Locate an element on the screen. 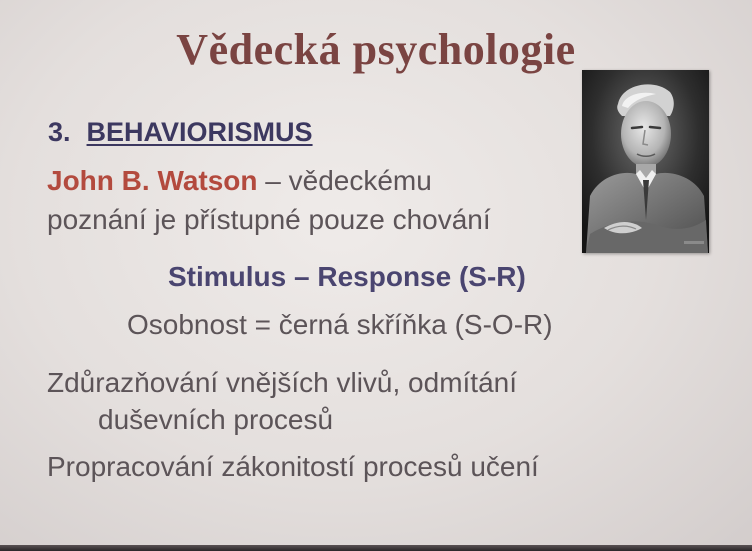 The width and height of the screenshot is (752, 551). screen-bottom-edge is located at coordinates (376, 548).